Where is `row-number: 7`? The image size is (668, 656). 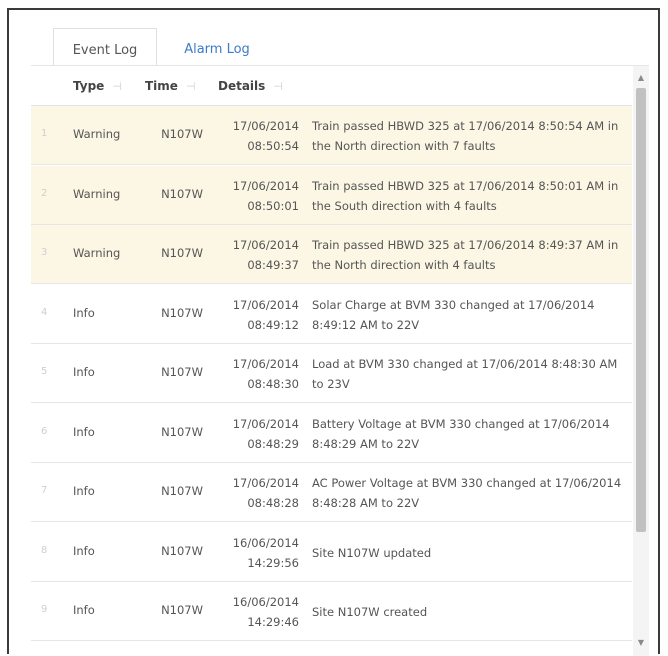 row-number: 7 is located at coordinates (44, 490).